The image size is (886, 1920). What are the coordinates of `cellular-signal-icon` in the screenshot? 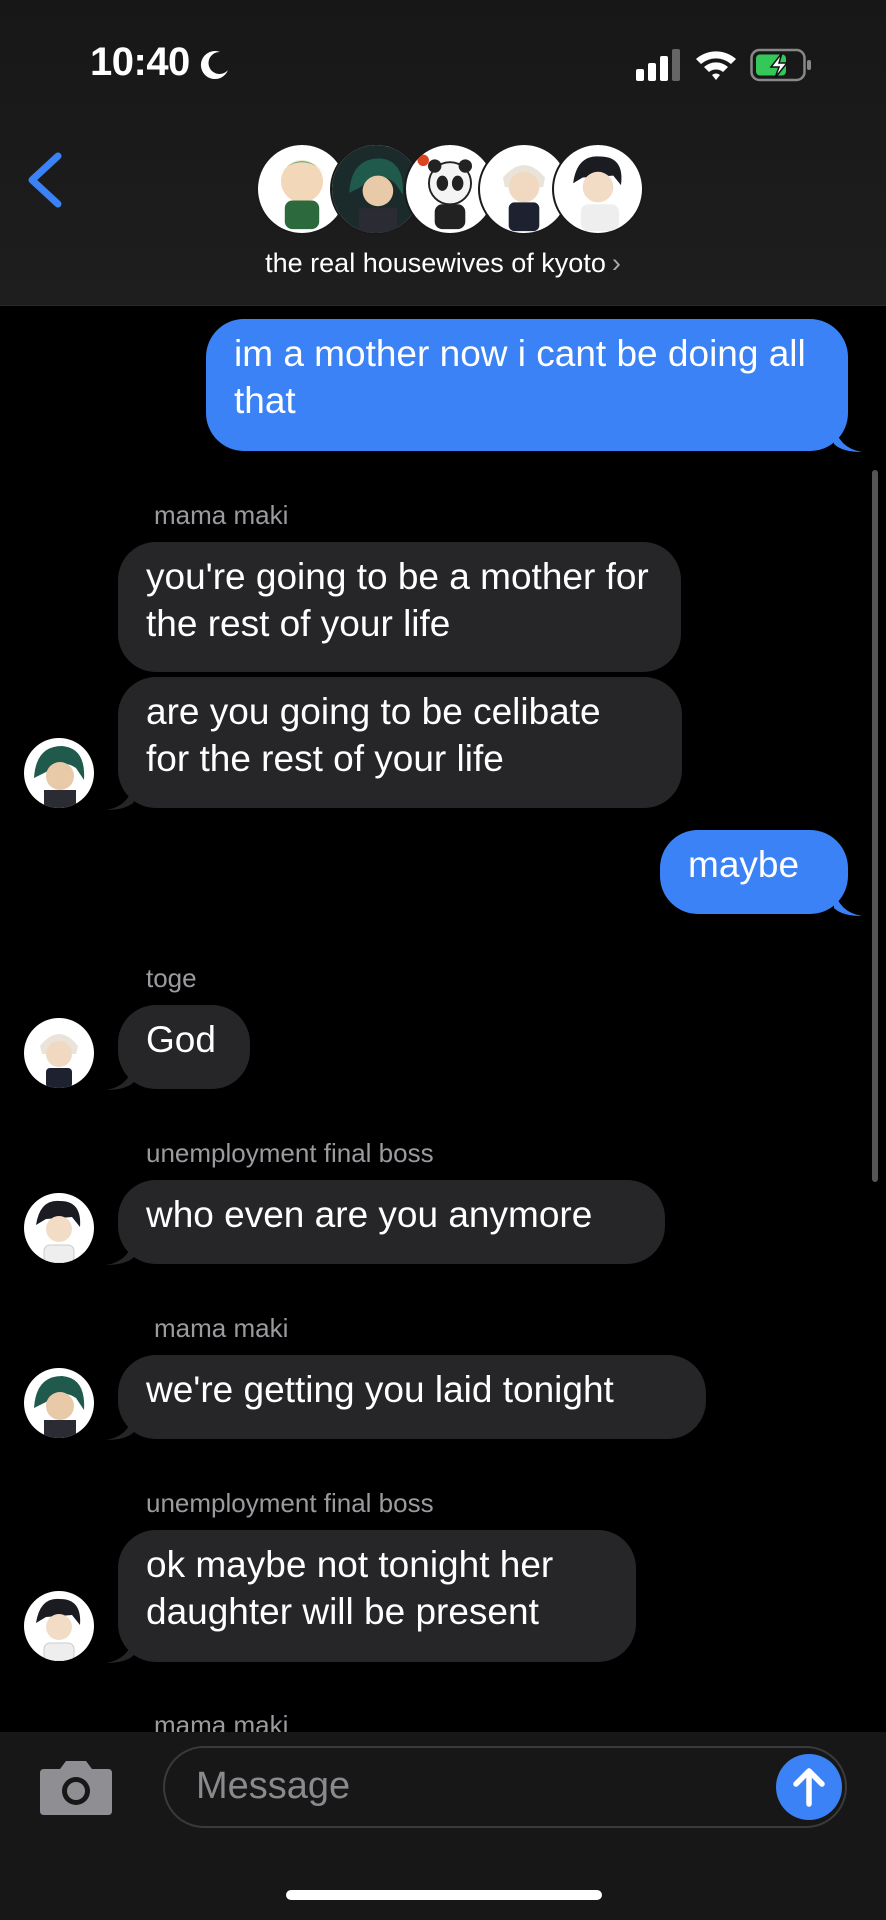 It's located at (658, 65).